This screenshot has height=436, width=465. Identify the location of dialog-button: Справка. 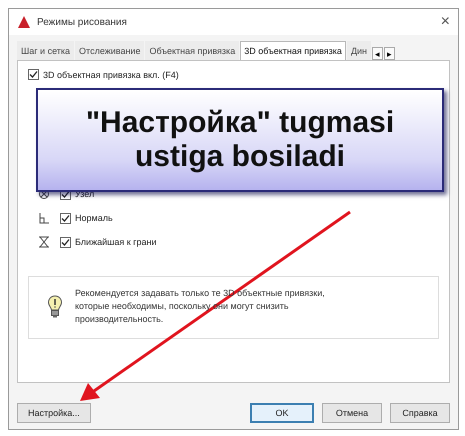
(420, 413).